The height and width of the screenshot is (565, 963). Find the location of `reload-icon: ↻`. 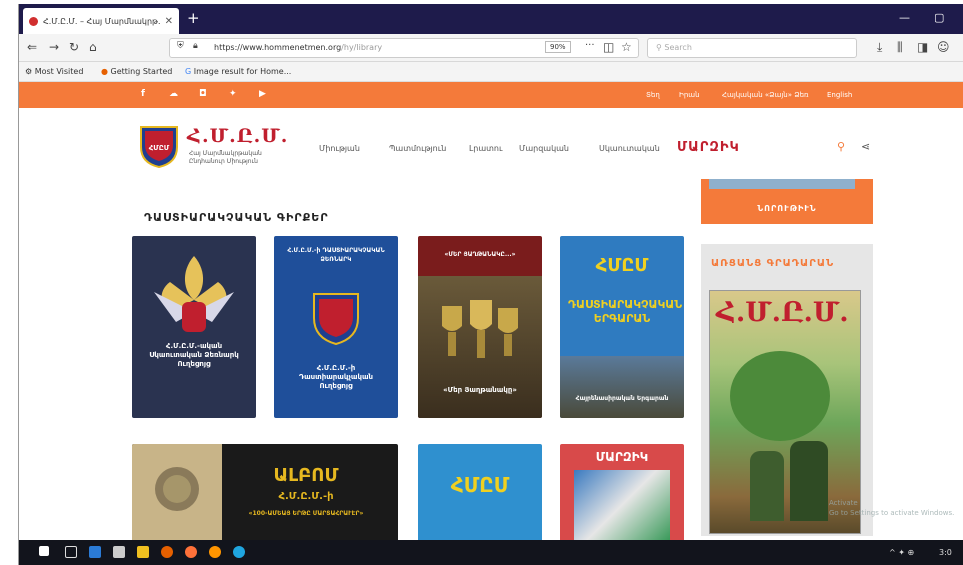

reload-icon: ↻ is located at coordinates (74, 47).